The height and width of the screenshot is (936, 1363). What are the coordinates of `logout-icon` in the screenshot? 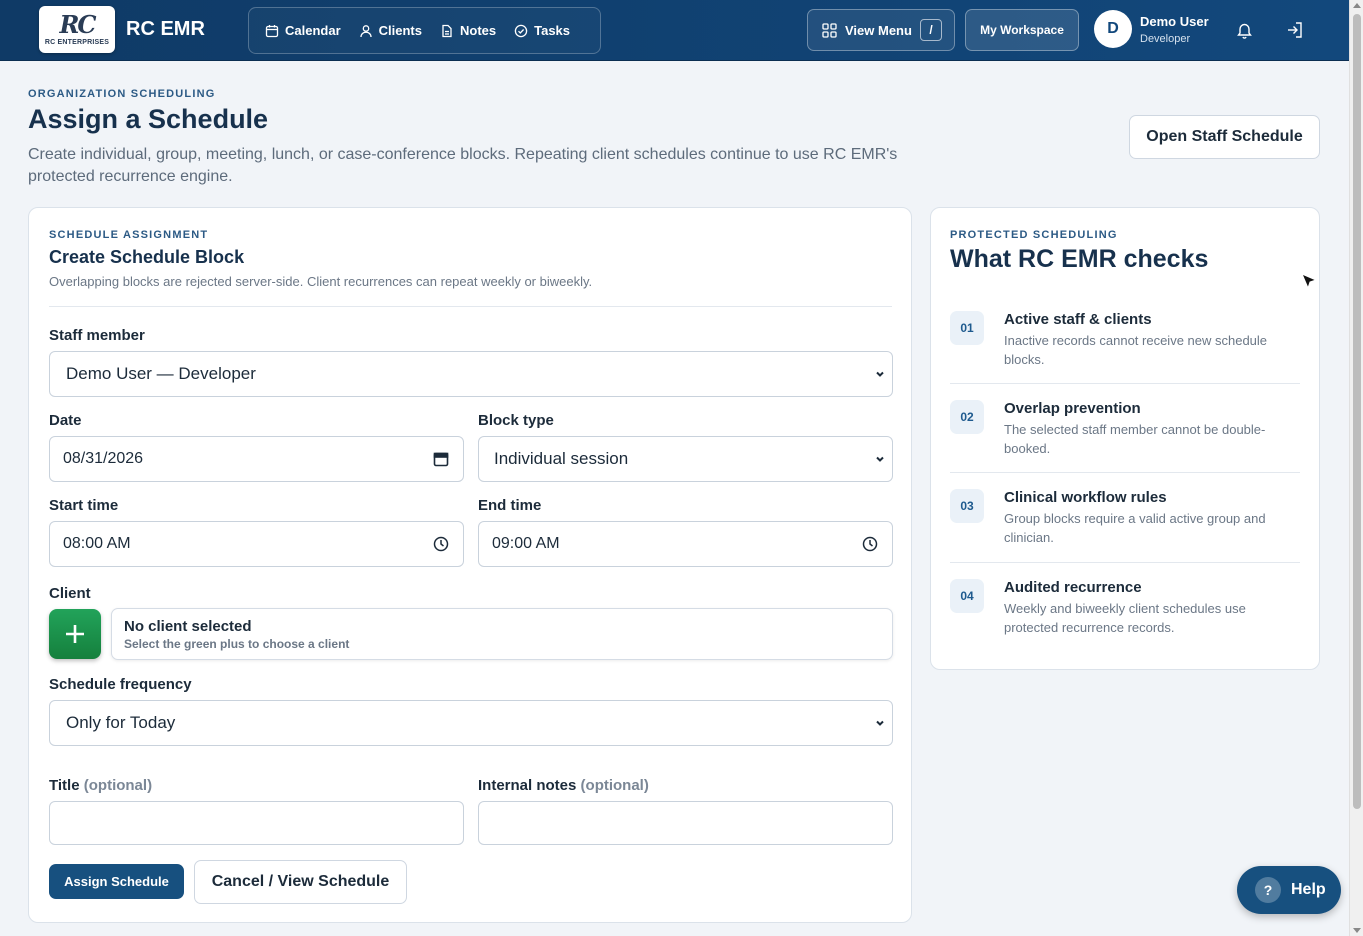 It's located at (1295, 32).